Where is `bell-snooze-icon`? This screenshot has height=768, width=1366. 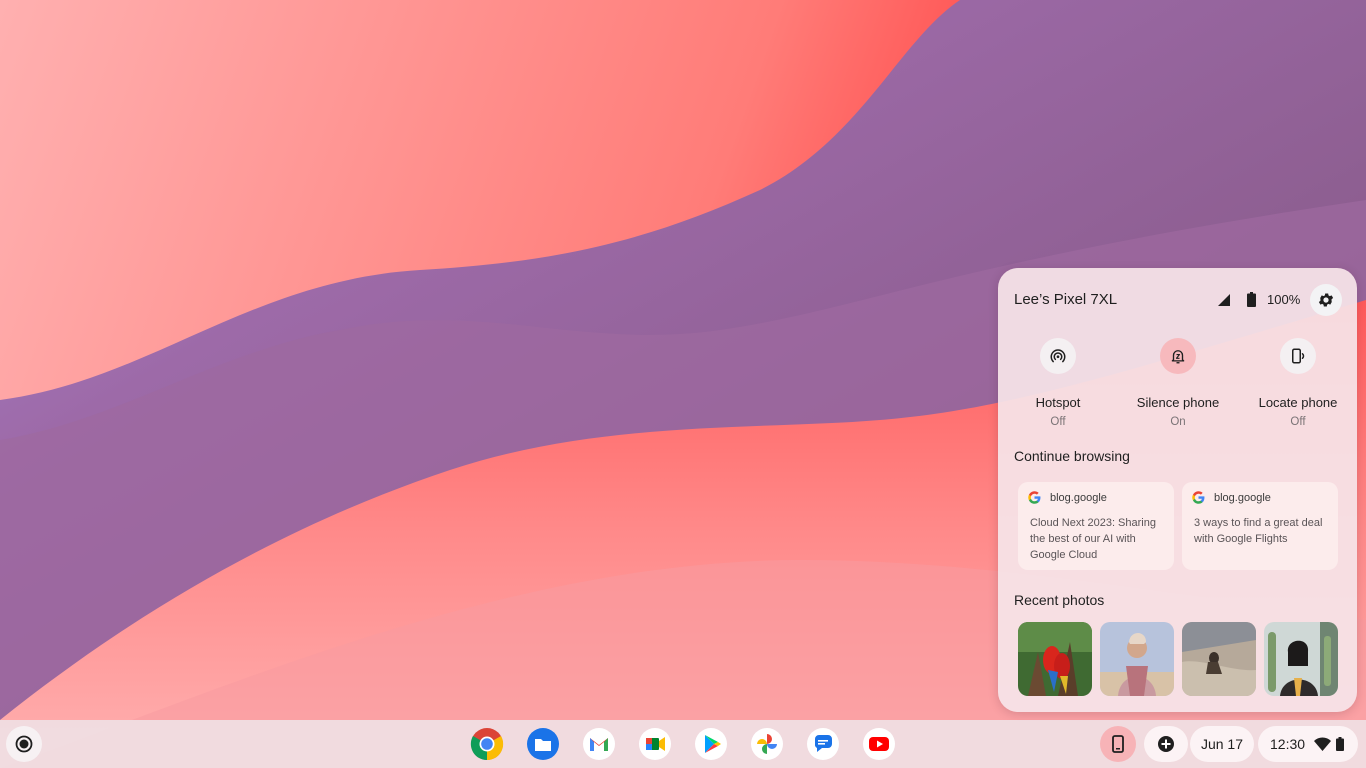 bell-snooze-icon is located at coordinates (1178, 357).